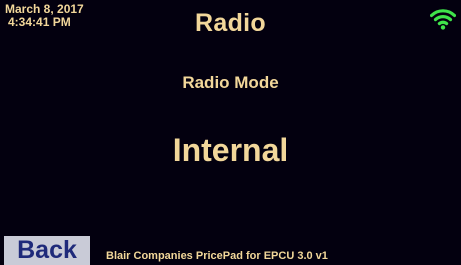  What do you see at coordinates (47, 250) in the screenshot?
I see `back-button: Back` at bounding box center [47, 250].